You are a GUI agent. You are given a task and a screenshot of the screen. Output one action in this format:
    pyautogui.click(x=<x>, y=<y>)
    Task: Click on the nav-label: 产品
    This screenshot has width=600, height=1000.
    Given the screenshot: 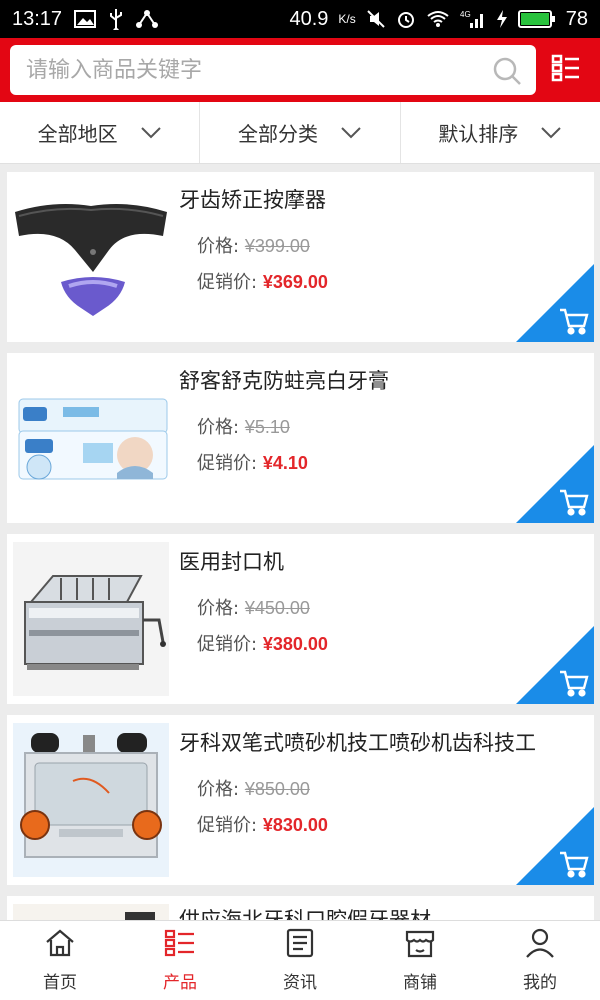 What is the action you would take?
    pyautogui.click(x=180, y=983)
    